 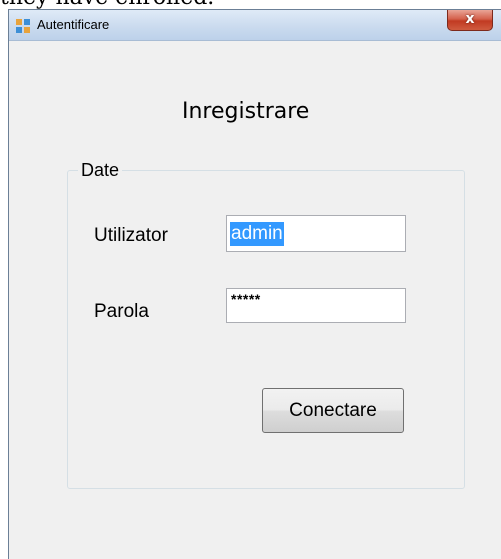 What do you see at coordinates (131, 235) in the screenshot?
I see `username-label: Utilizator` at bounding box center [131, 235].